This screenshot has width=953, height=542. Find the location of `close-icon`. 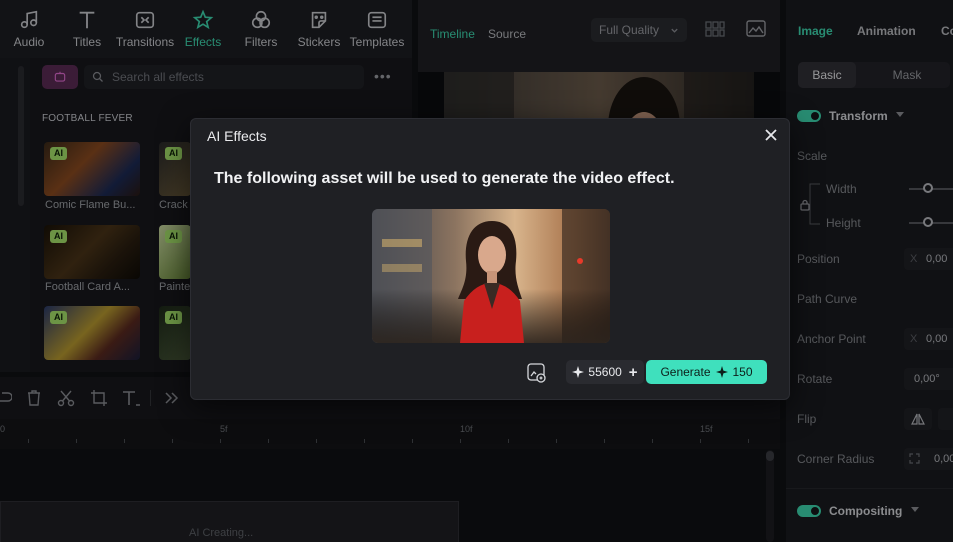

close-icon is located at coordinates (771, 135).